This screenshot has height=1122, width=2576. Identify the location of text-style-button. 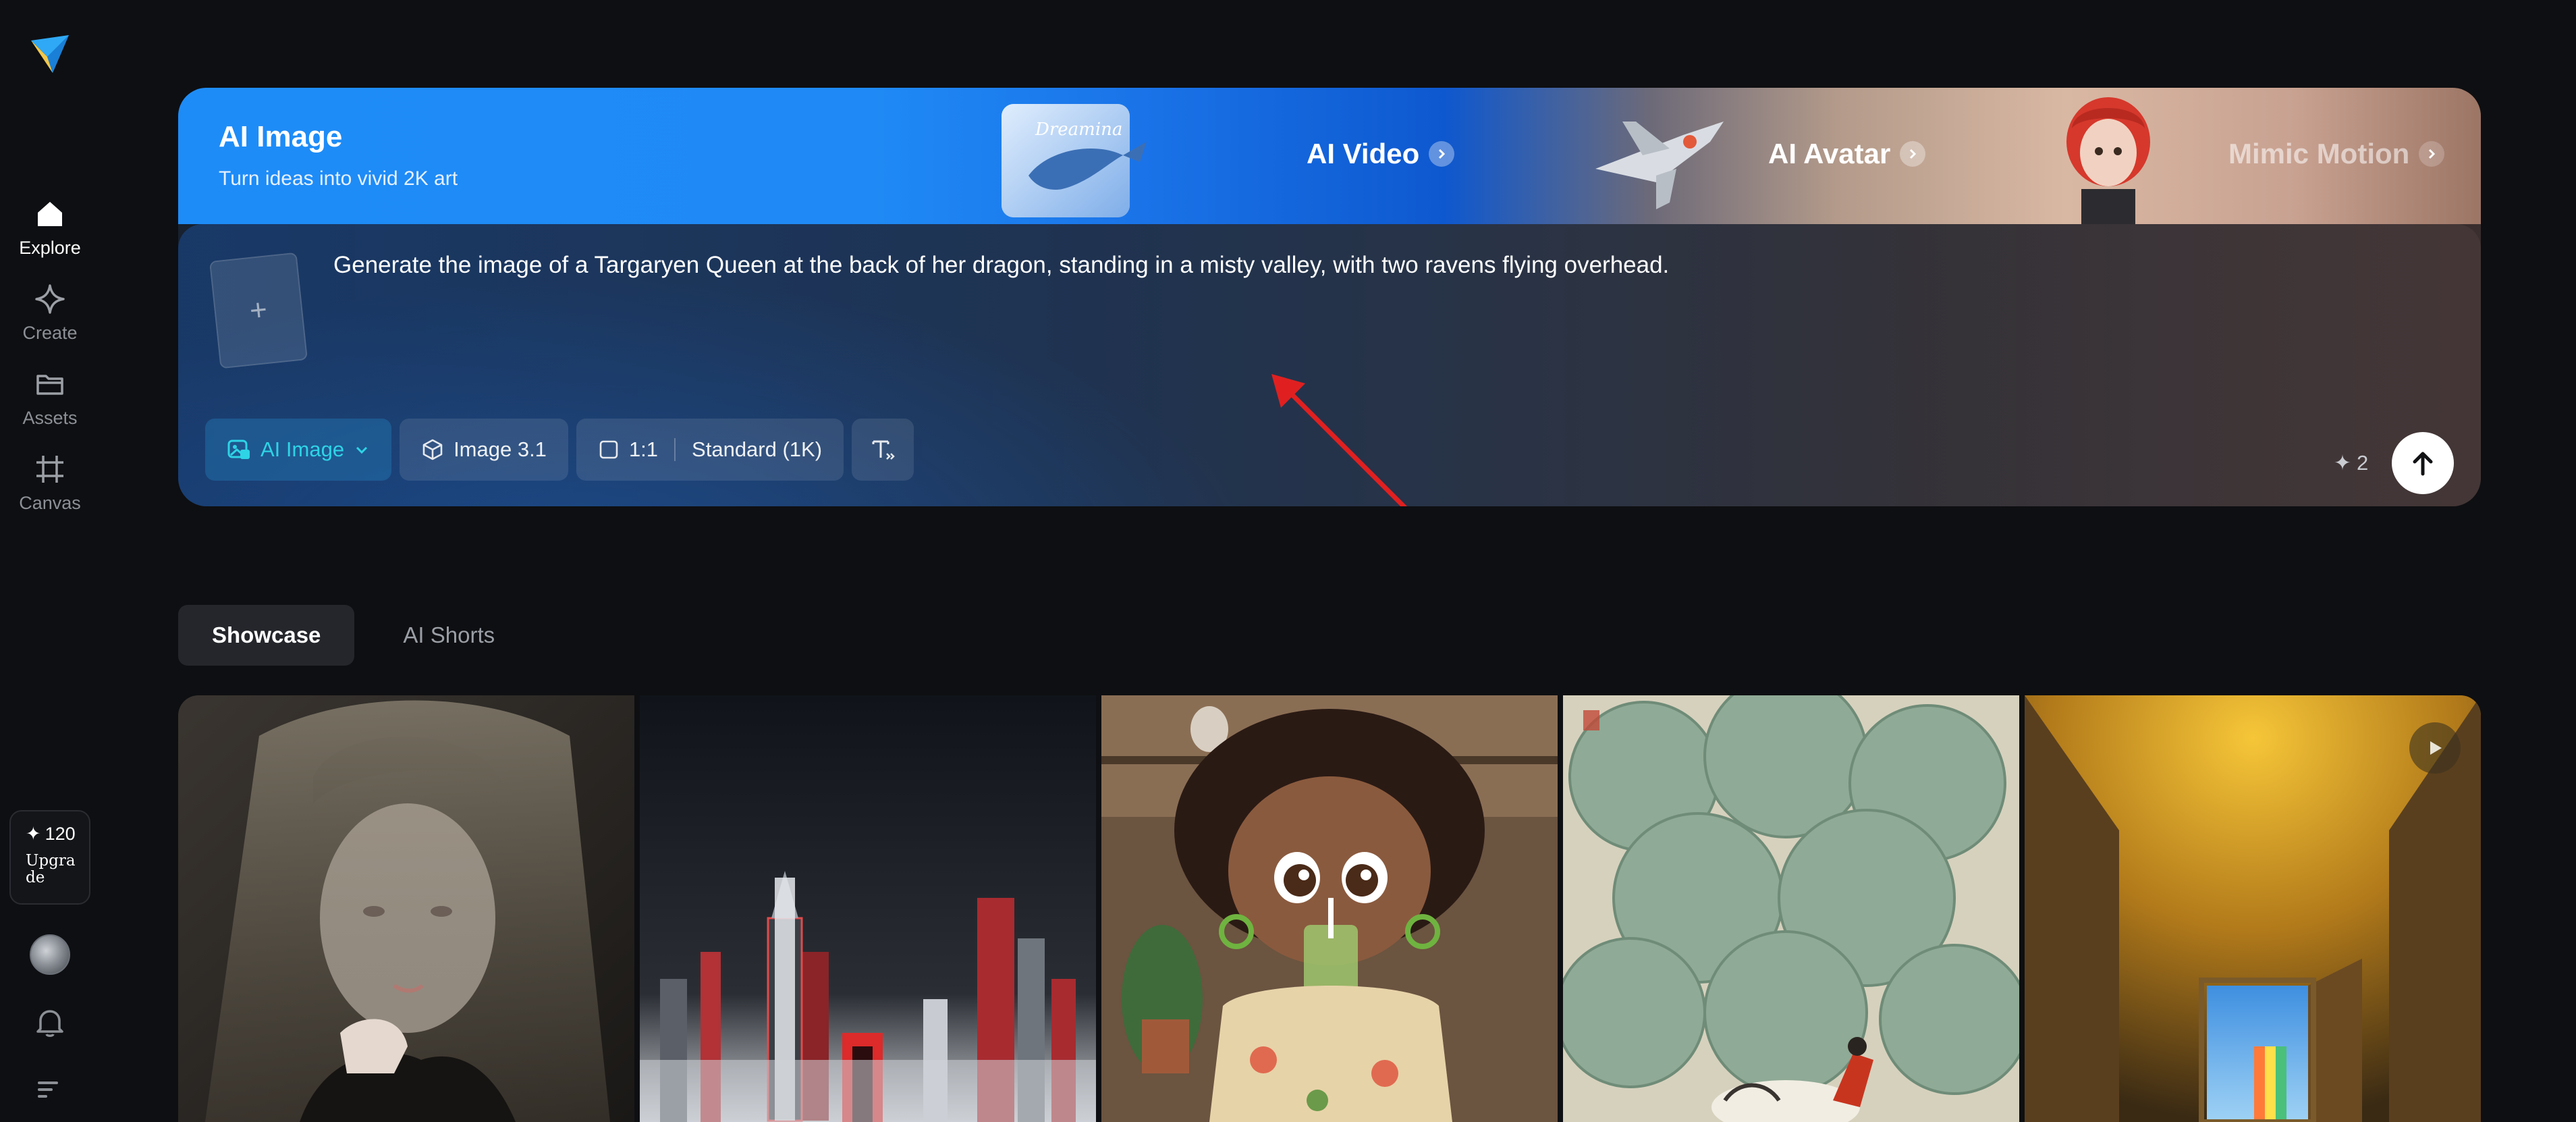
(883, 450).